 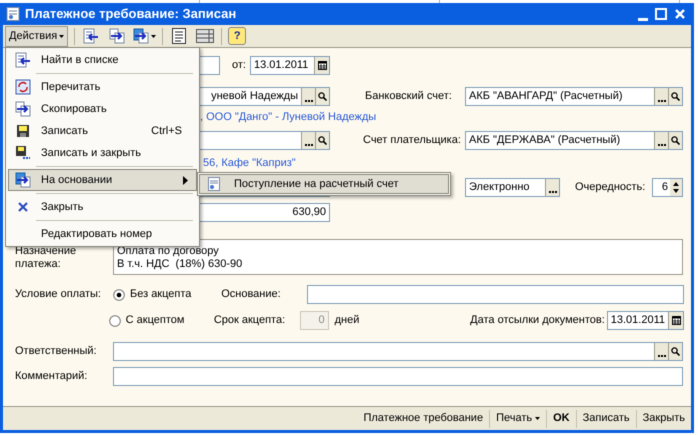 I want to click on payment-type-field: Электронно, so click(x=512, y=187).